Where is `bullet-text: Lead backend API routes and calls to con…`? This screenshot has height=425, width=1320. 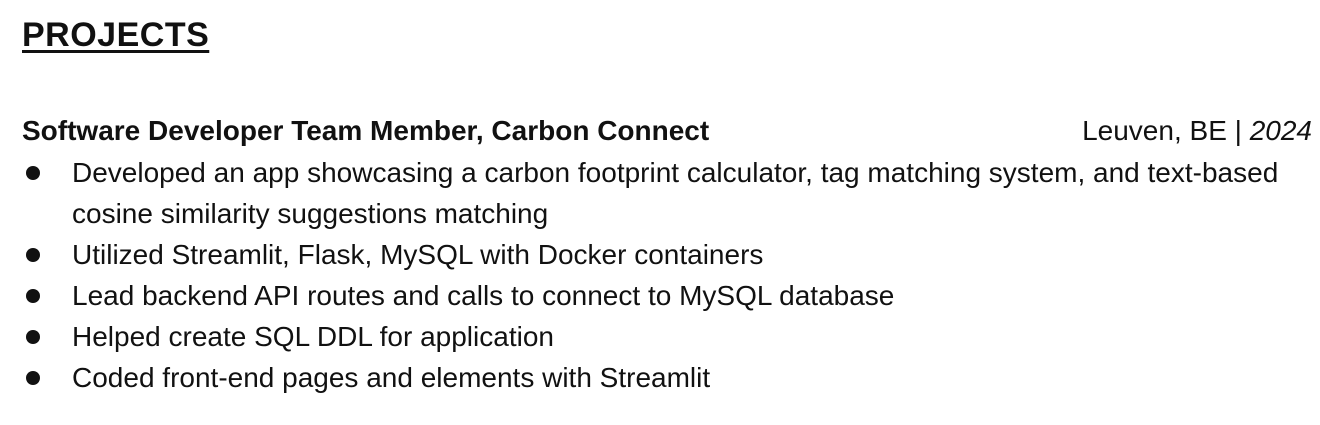
bullet-text: Lead backend API routes and calls to con… is located at coordinates (483, 295).